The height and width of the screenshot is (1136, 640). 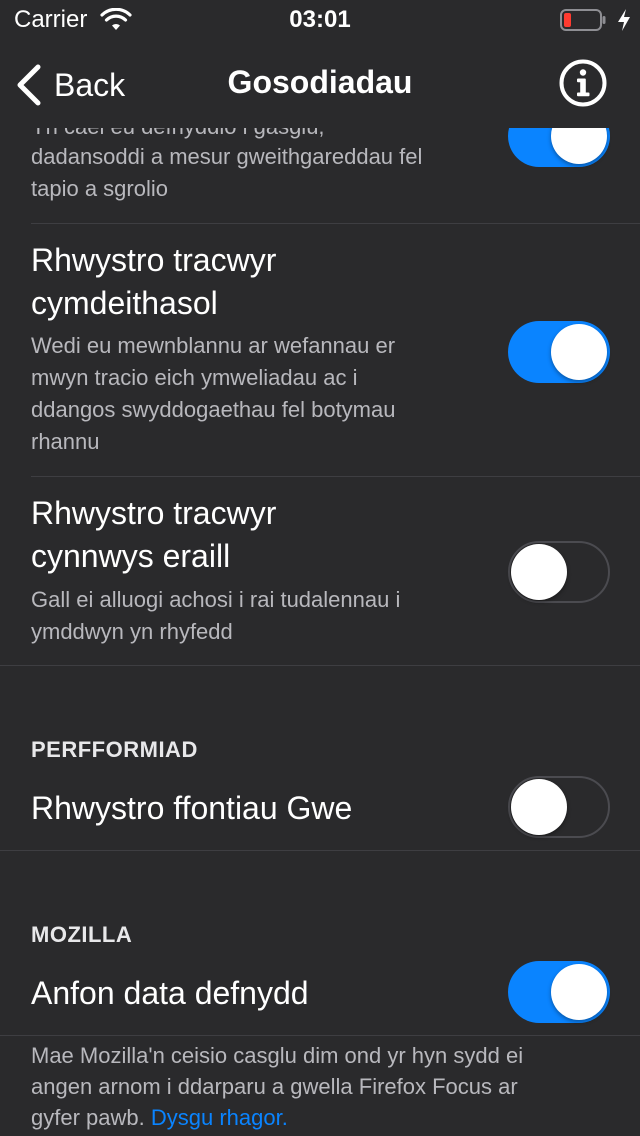 I want to click on row-title-line: cynnwys eraill, so click(x=131, y=556).